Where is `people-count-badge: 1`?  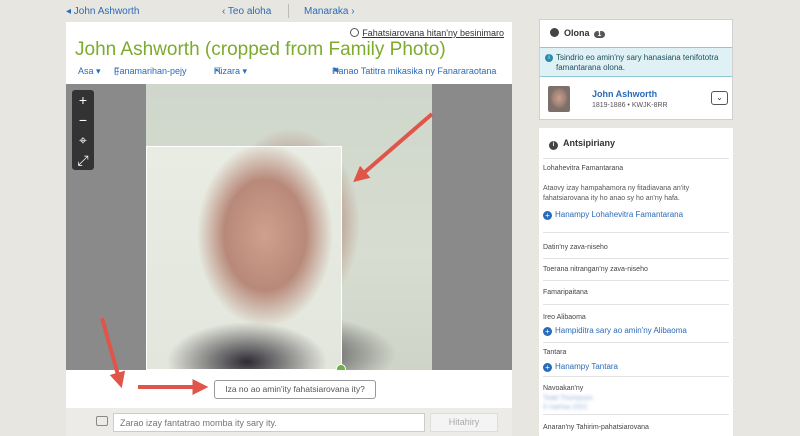
people-count-badge: 1 is located at coordinates (599, 34).